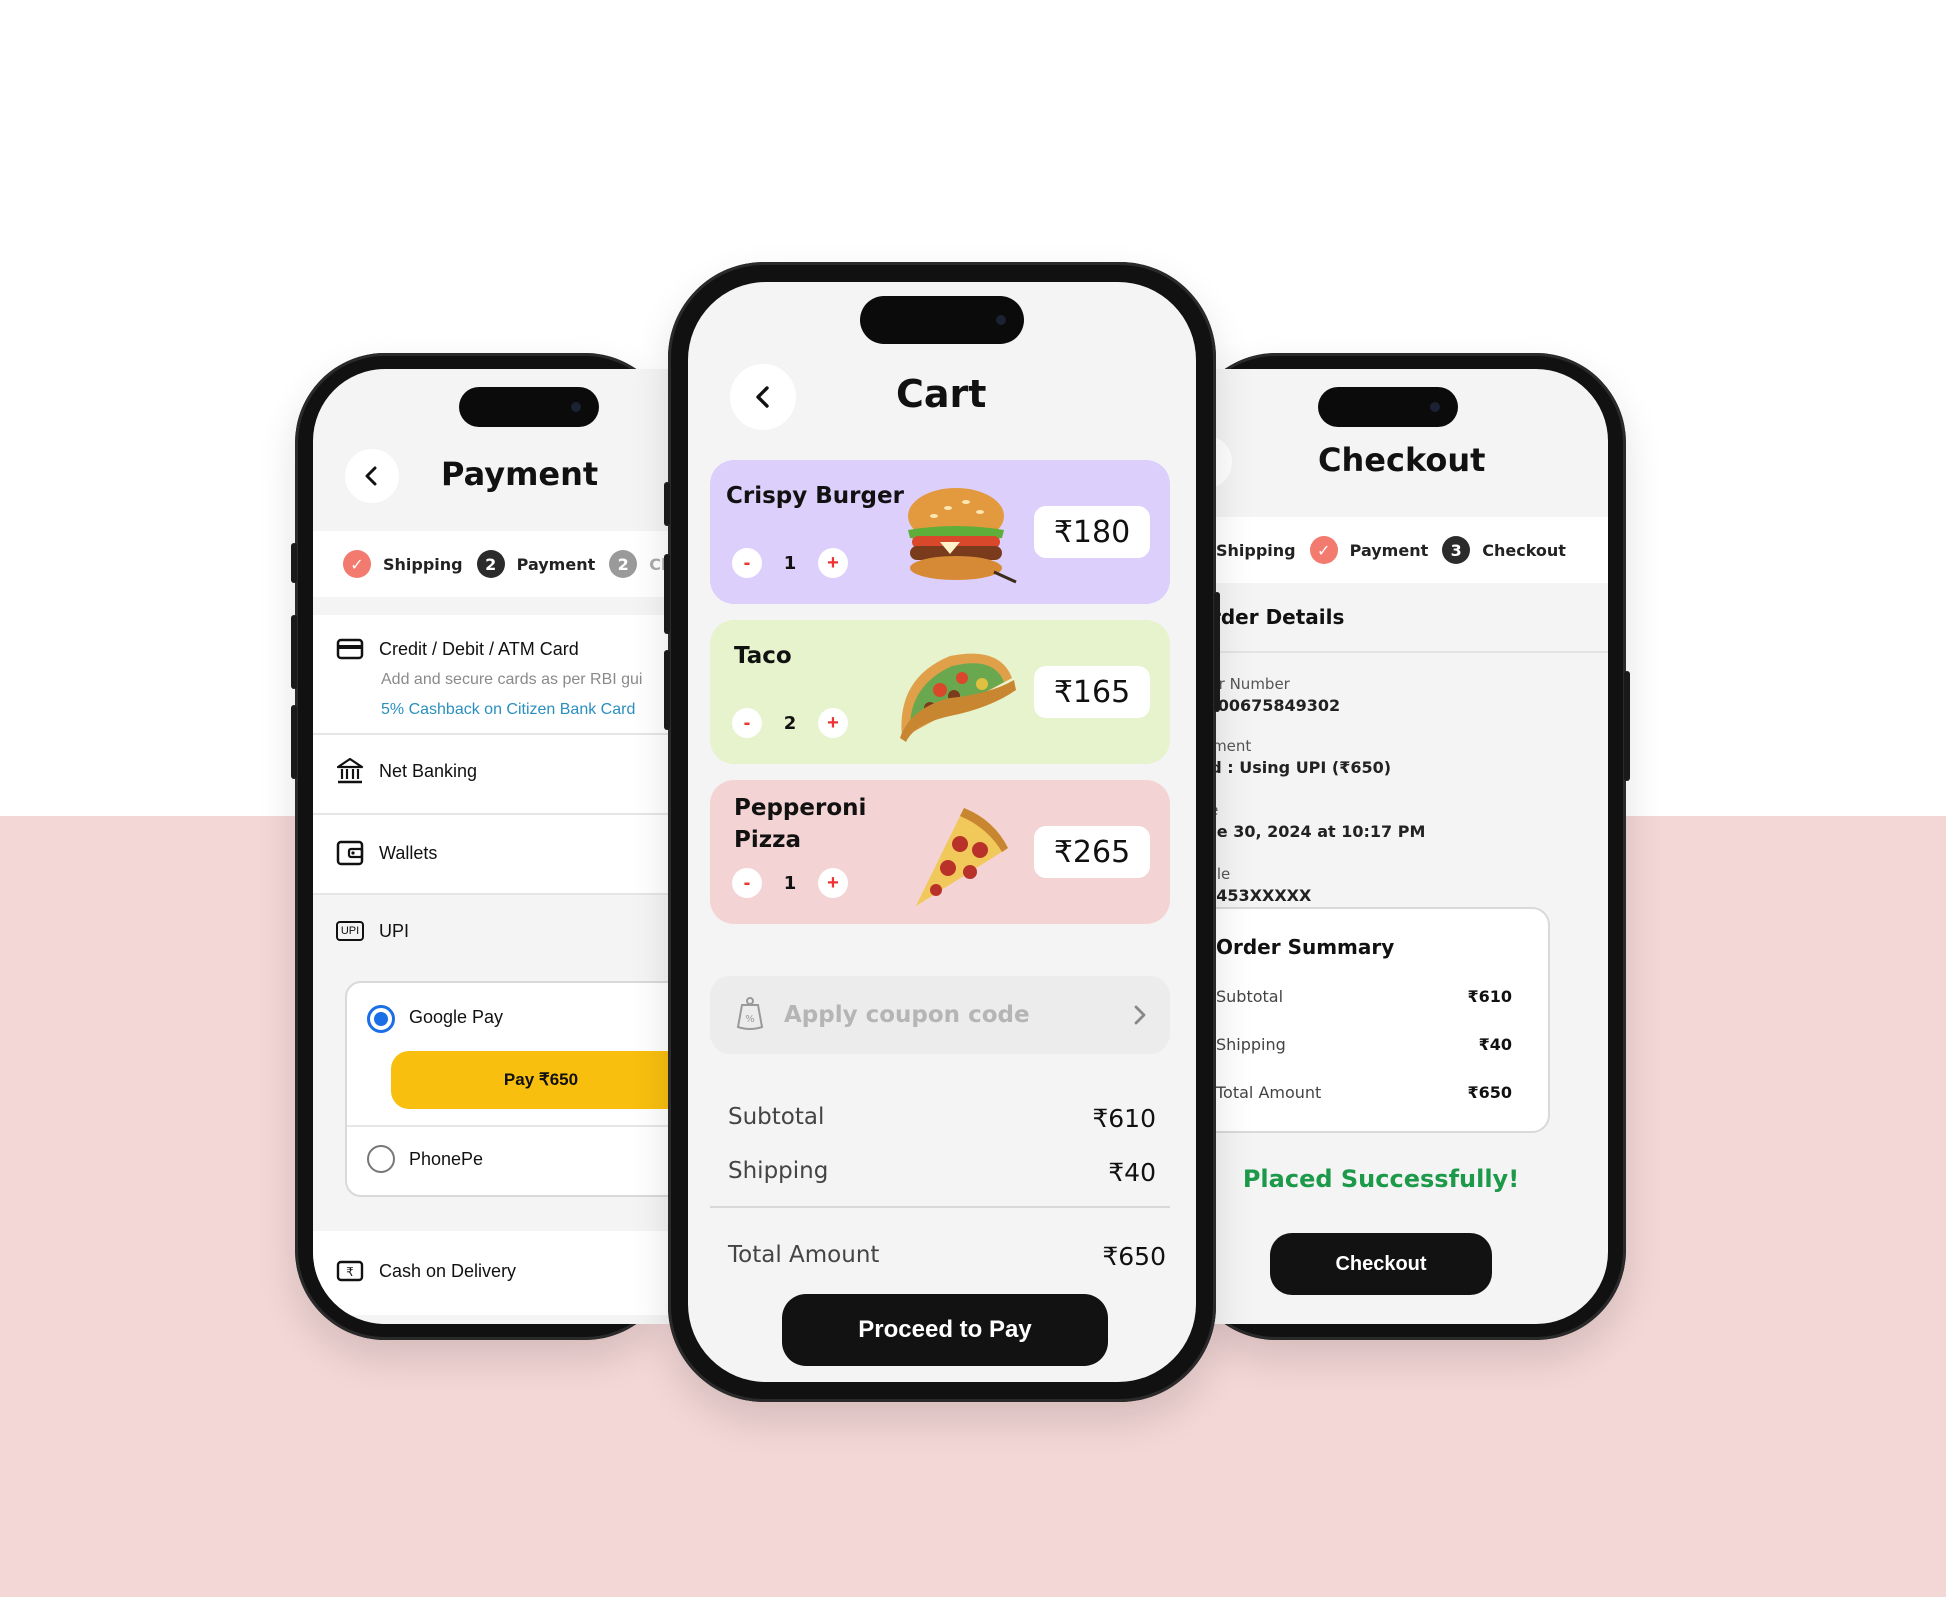 The height and width of the screenshot is (1597, 1946). I want to click on shipping-label: Shipping, so click(778, 1171).